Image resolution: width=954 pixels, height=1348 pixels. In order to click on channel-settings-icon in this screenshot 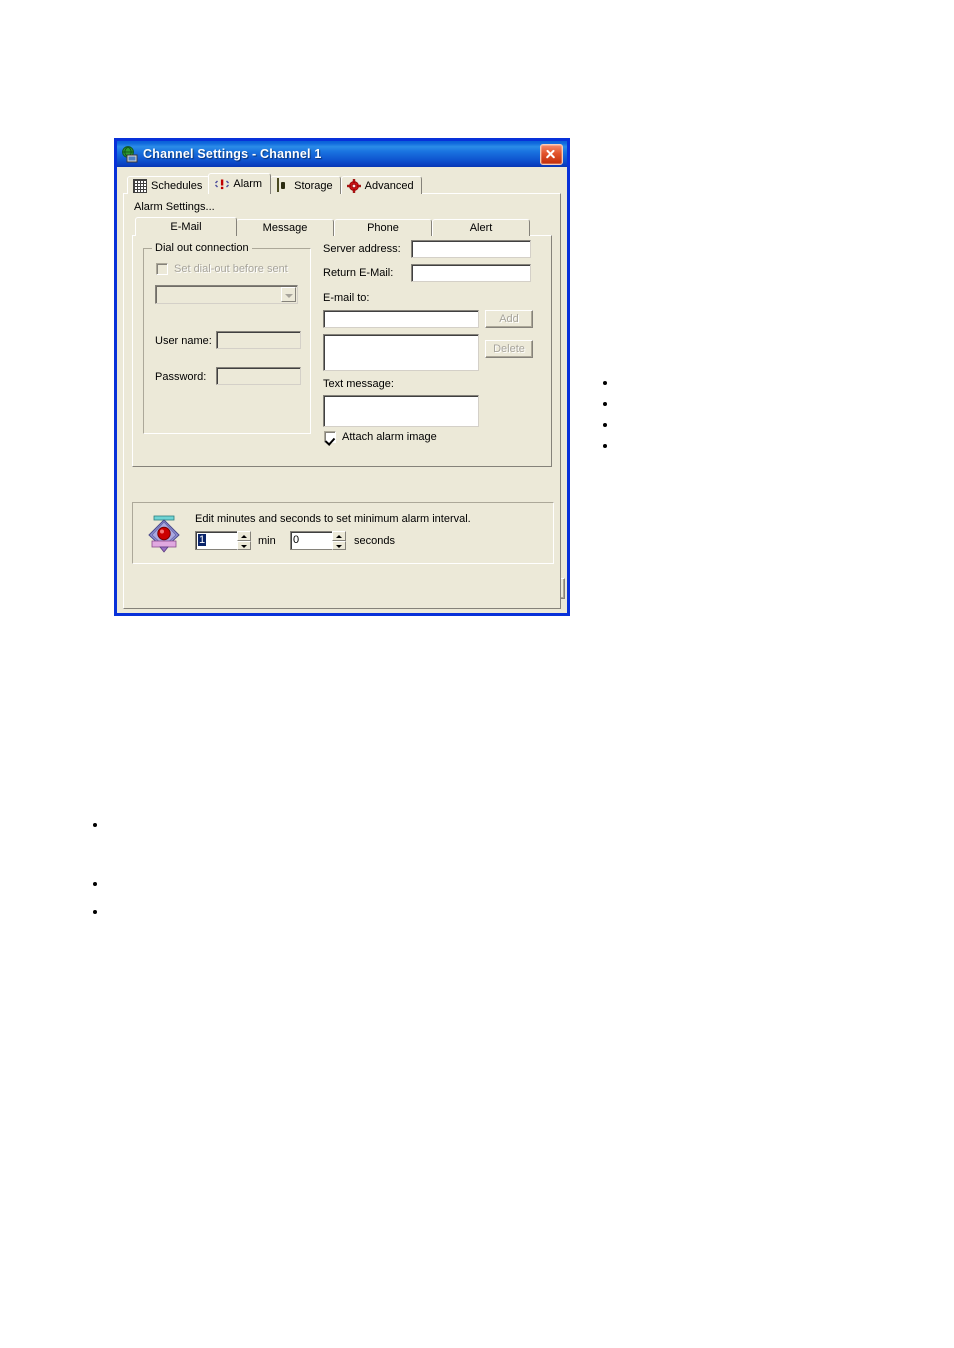, I will do `click(129, 154)`.